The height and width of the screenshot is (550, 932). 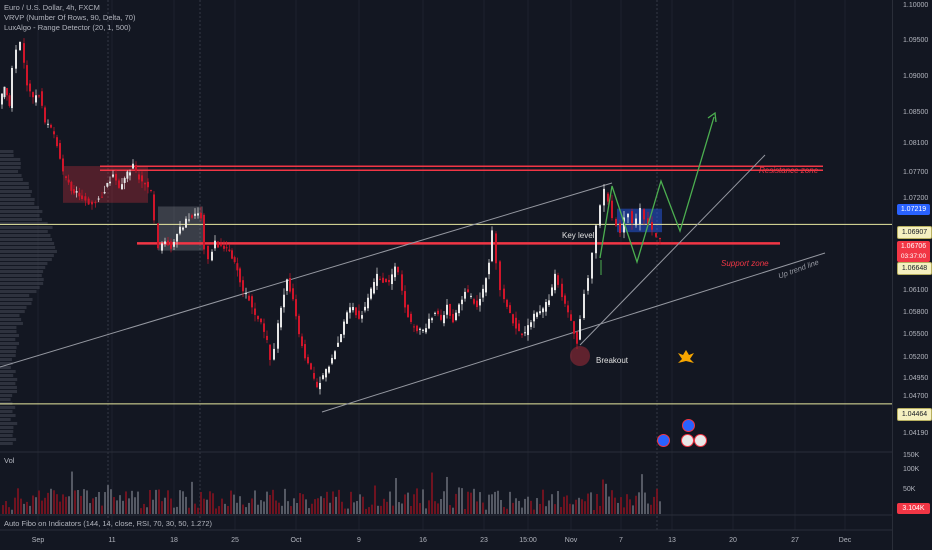 I want to click on key-level-label: Key level, so click(x=578, y=235).